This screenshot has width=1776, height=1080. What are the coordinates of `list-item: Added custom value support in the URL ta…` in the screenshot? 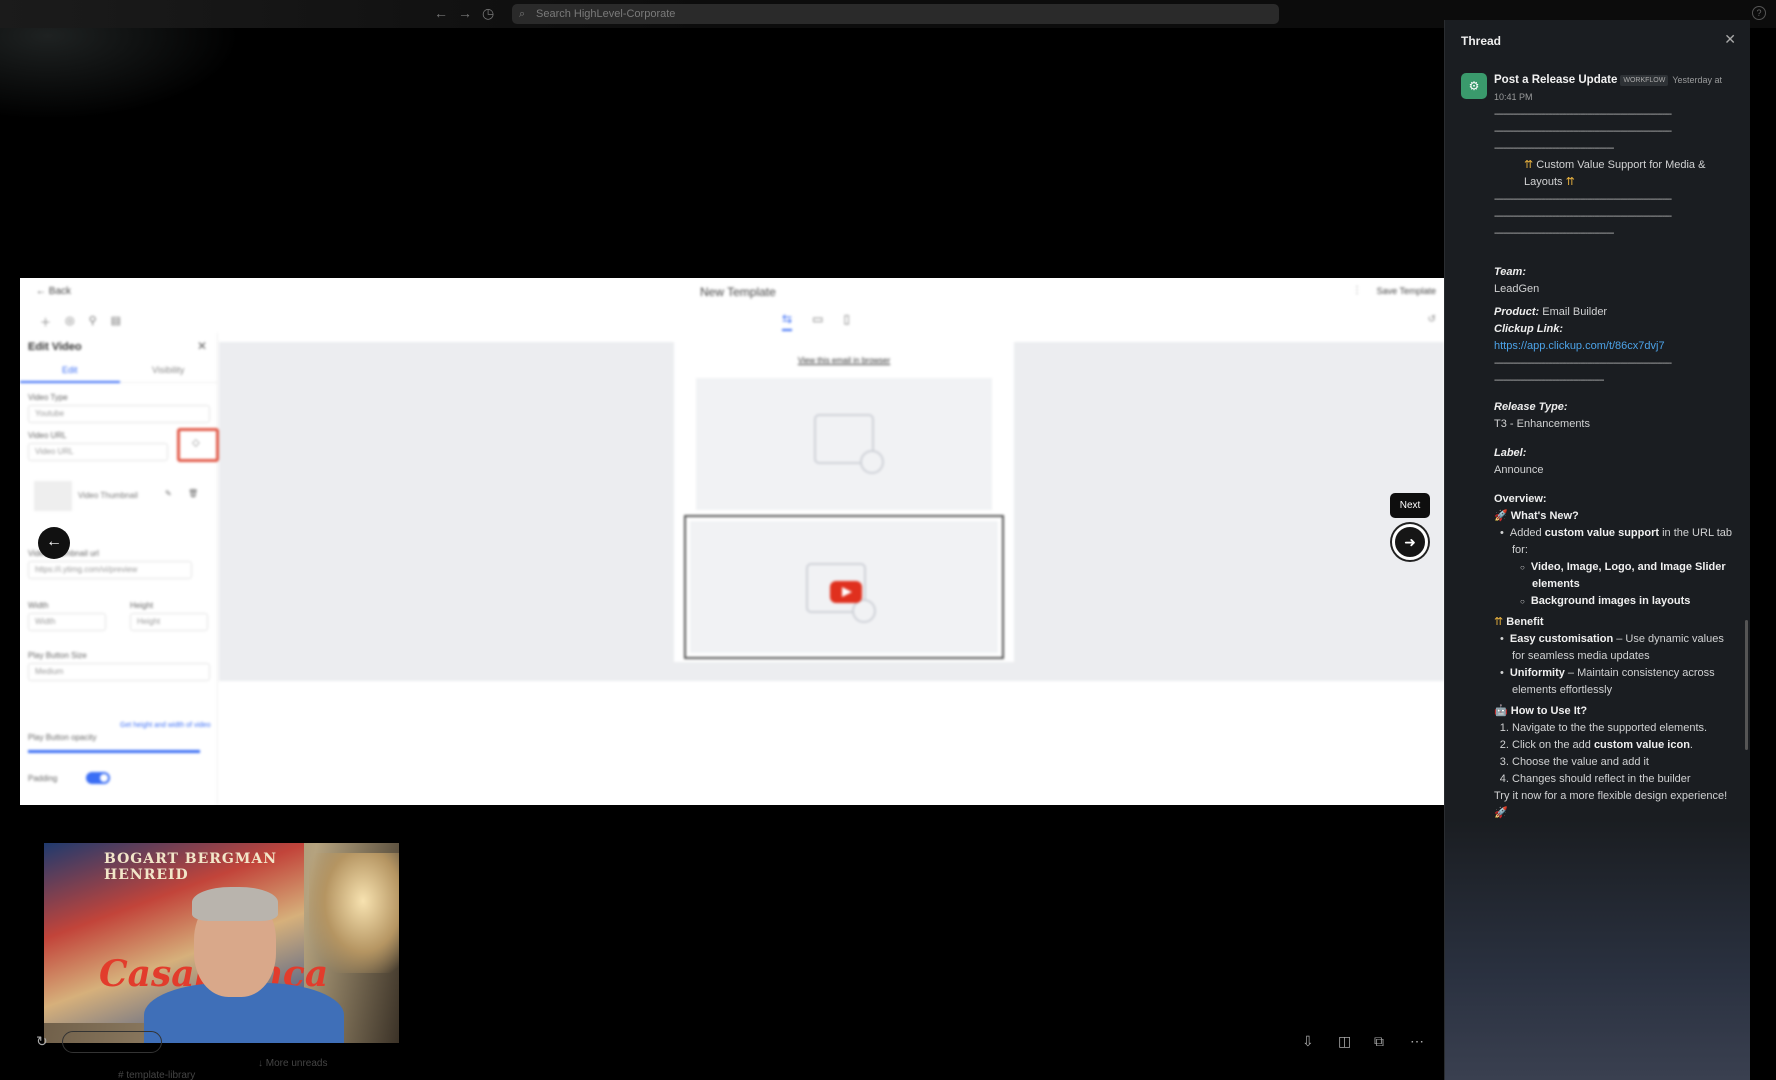 It's located at (1622, 567).